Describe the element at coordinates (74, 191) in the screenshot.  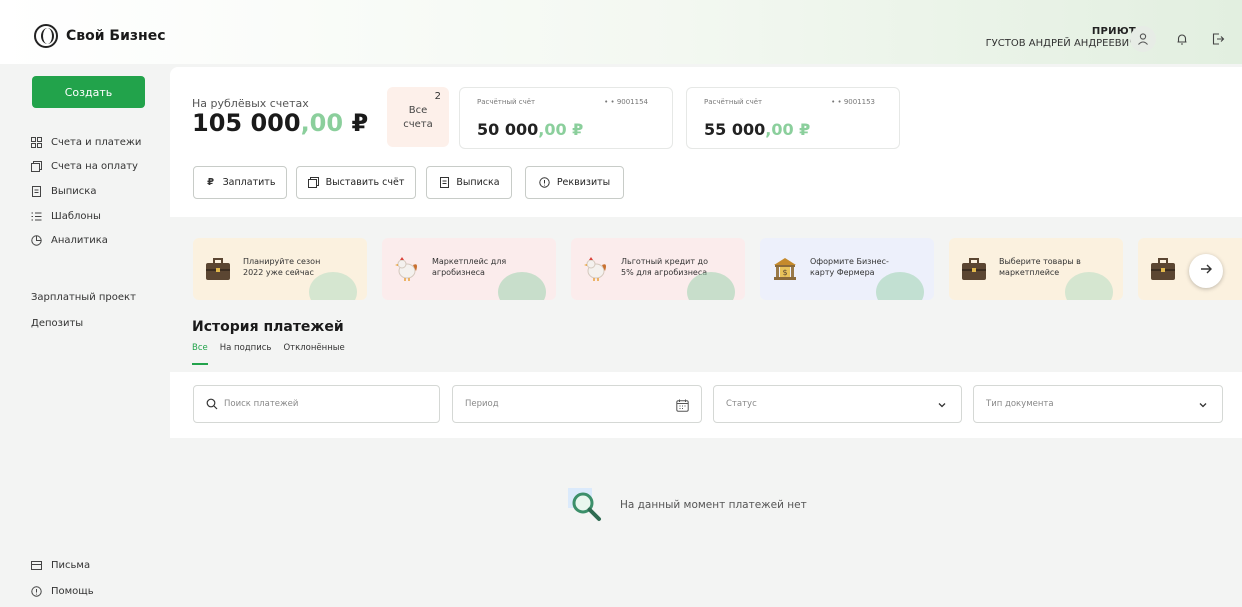
I see `sidebar-item-label: Выписка` at that location.